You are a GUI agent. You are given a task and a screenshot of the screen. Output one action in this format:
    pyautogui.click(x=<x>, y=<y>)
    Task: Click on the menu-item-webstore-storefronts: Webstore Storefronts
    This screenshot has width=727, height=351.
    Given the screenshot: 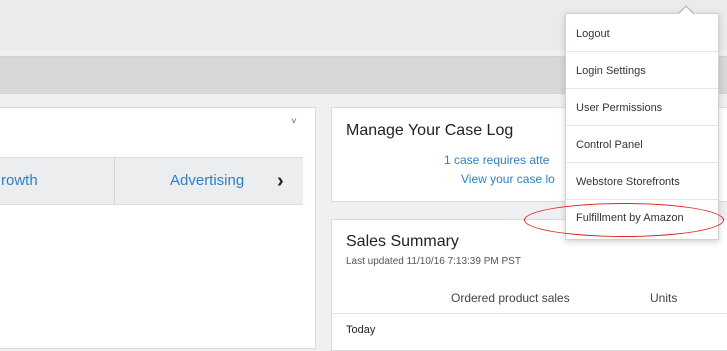 What is the action you would take?
    pyautogui.click(x=646, y=182)
    